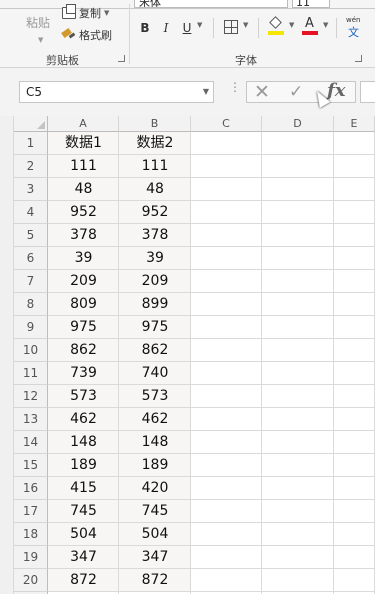 This screenshot has width=375, height=594. Describe the element at coordinates (155, 258) in the screenshot. I see `cell-b6: 39` at that location.